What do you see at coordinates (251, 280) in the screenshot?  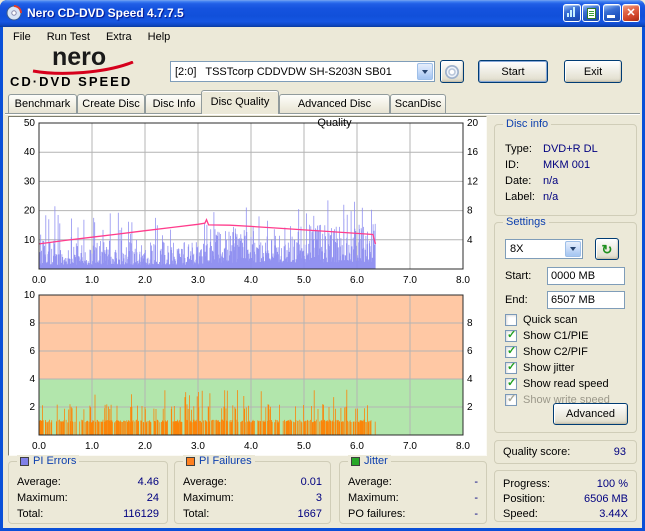 I see `svg-text: 4.0` at bounding box center [251, 280].